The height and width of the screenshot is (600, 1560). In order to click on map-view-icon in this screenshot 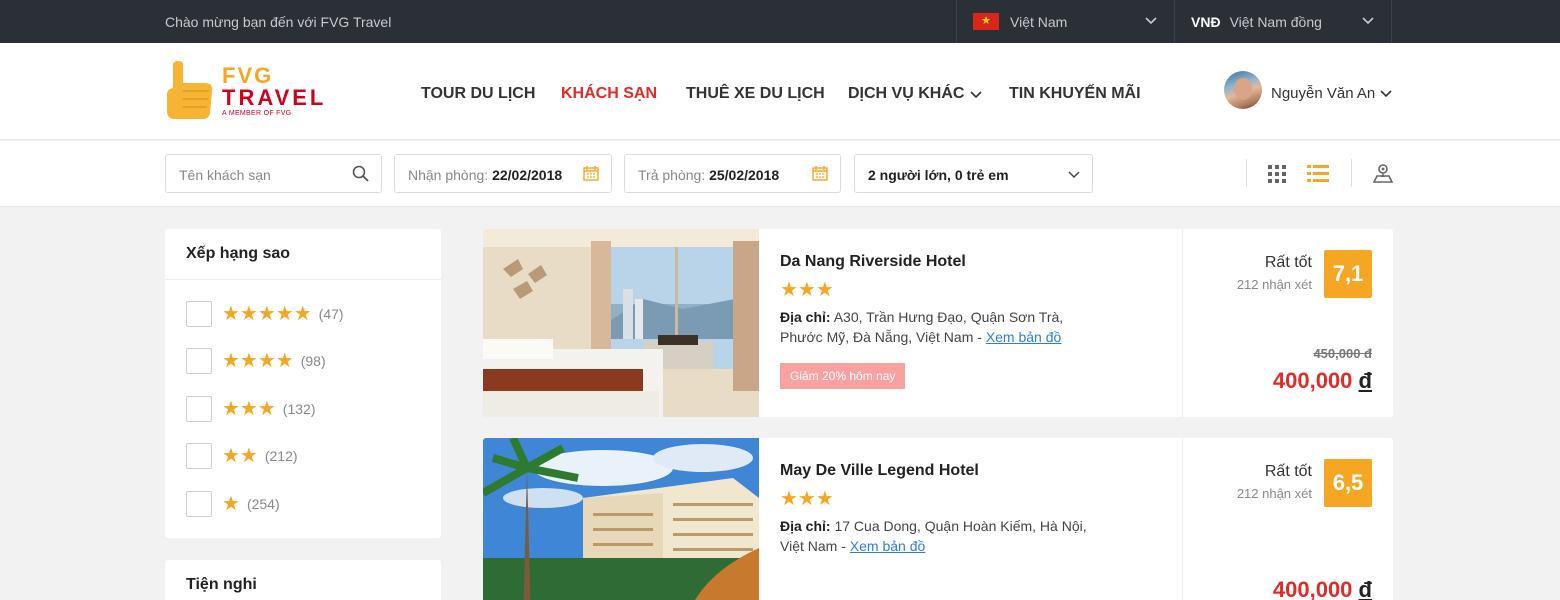, I will do `click(1383, 173)`.